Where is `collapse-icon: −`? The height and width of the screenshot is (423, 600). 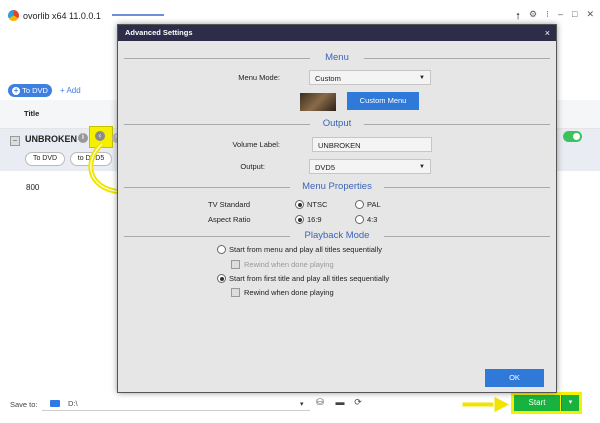
collapse-icon: − is located at coordinates (15, 141).